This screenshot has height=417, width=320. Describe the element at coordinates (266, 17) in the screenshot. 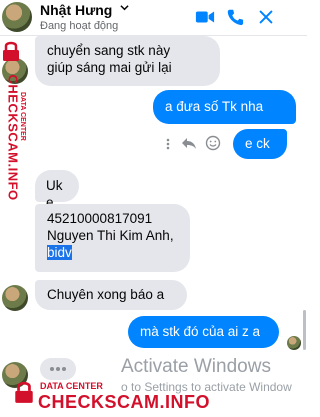

I see `close-icon` at that location.